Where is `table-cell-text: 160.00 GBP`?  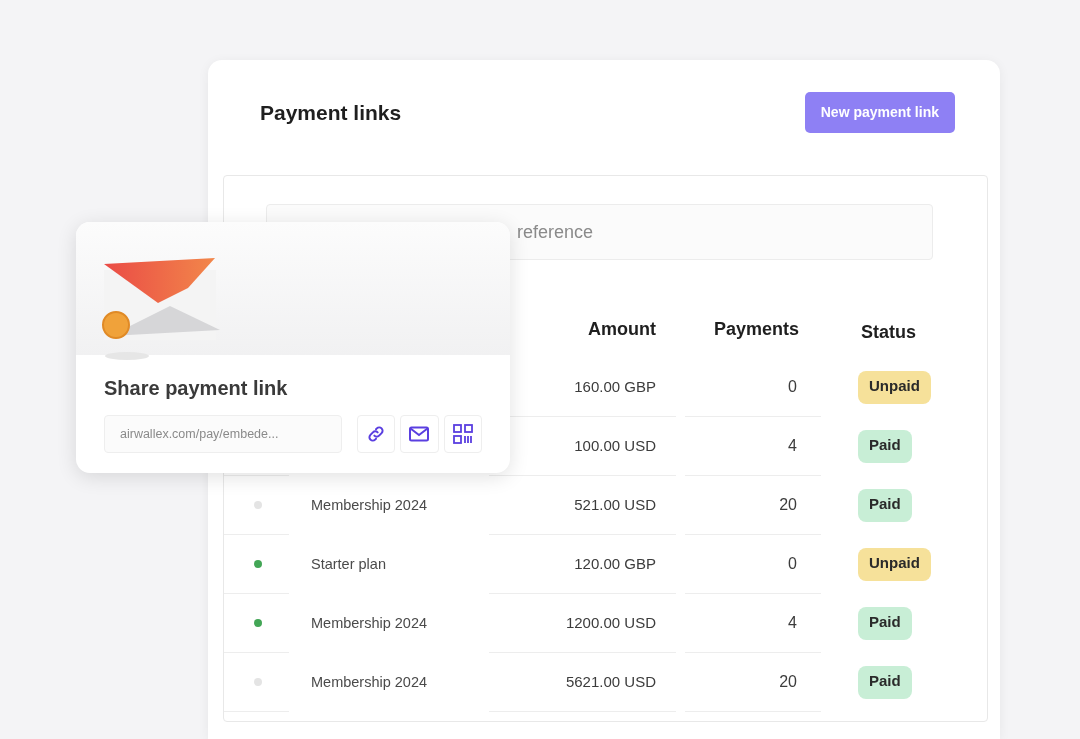
table-cell-text: 160.00 GBP is located at coordinates (615, 386).